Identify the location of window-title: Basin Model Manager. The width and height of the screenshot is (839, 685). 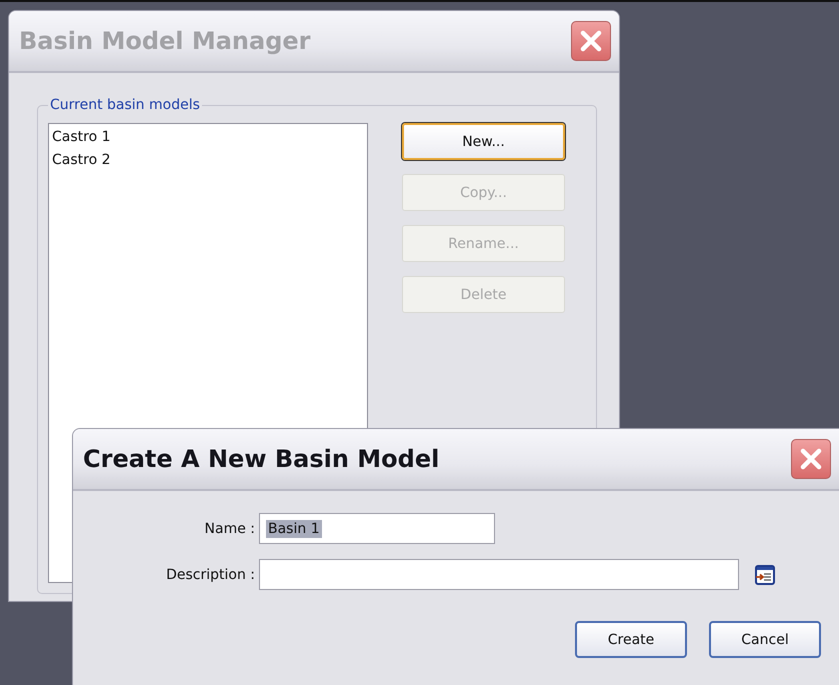
(165, 41).